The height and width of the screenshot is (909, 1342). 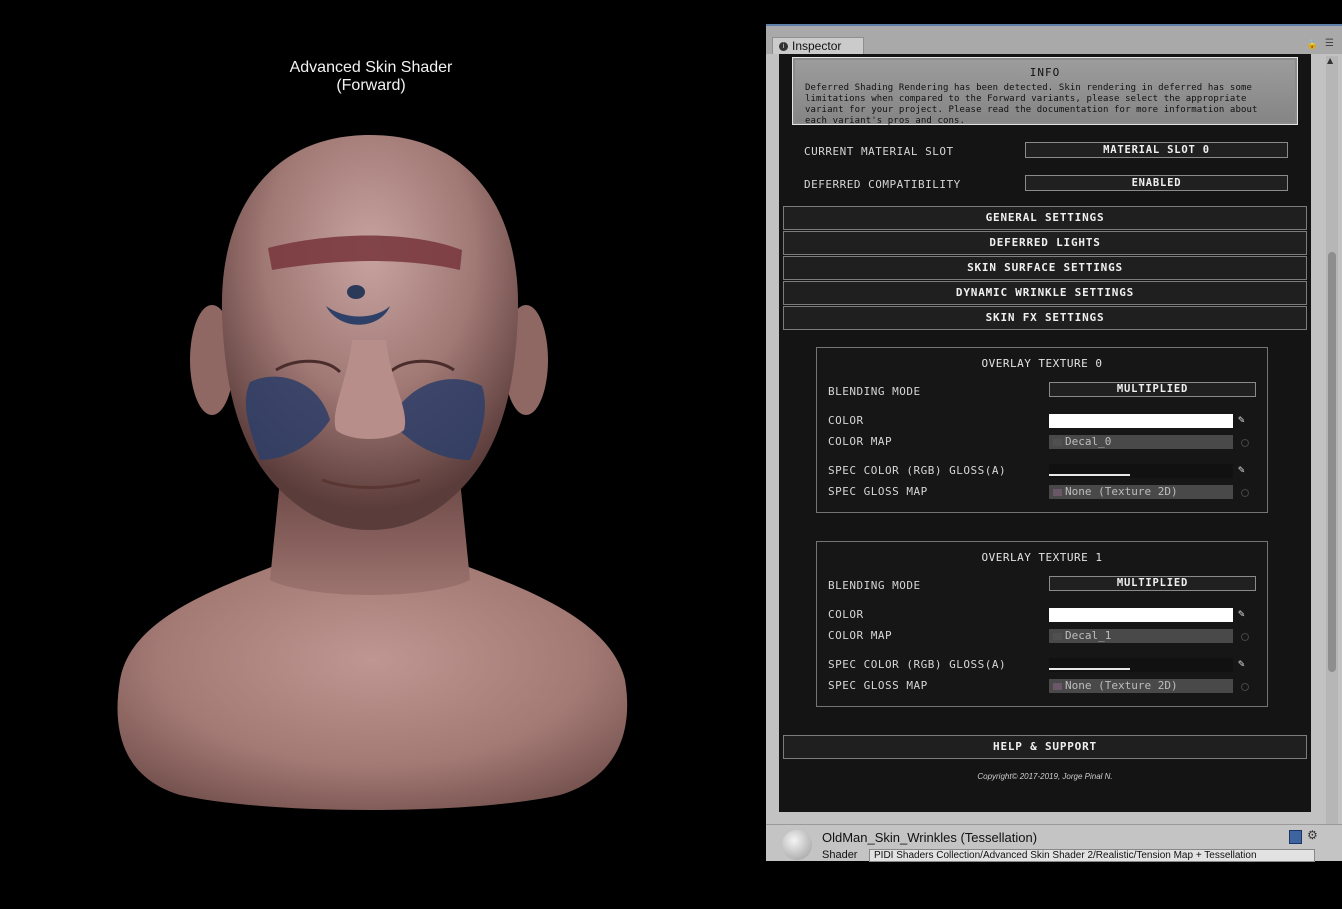 I want to click on shader-label: Shader, so click(x=840, y=855).